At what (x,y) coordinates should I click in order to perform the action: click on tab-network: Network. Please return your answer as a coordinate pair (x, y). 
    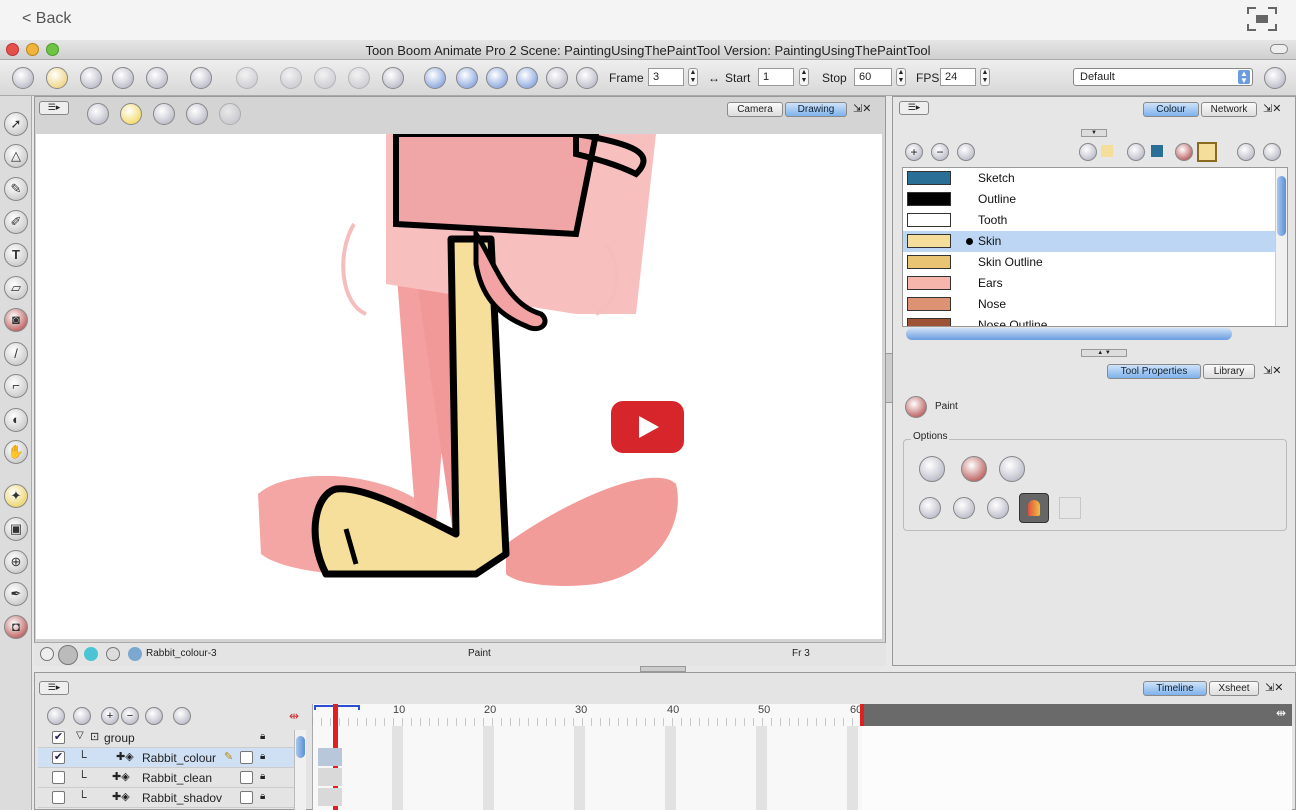
    Looking at the image, I should click on (1229, 109).